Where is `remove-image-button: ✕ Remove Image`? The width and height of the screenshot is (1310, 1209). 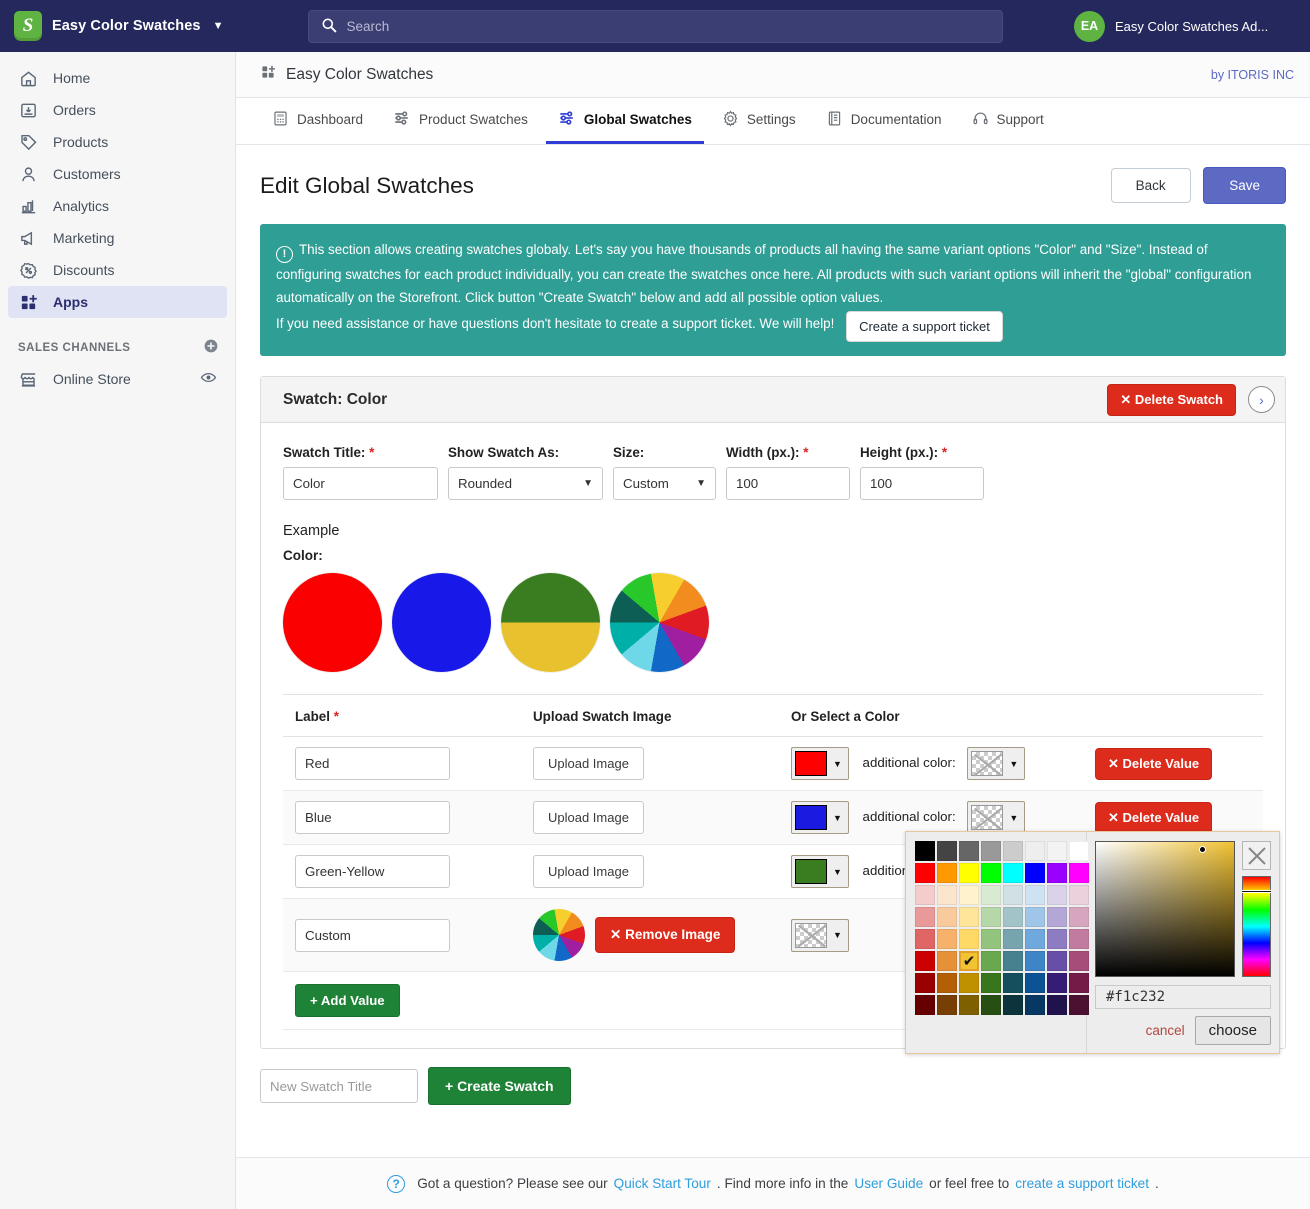
remove-image-button: ✕ Remove Image is located at coordinates (665, 935).